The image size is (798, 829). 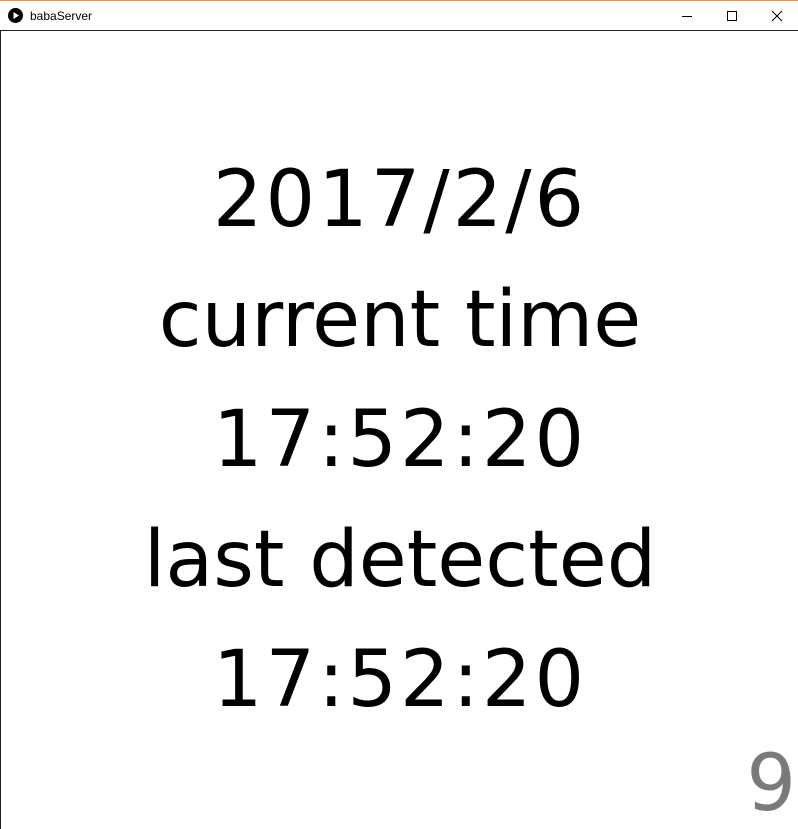 What do you see at coordinates (400, 320) in the screenshot?
I see `current-time-label: current time` at bounding box center [400, 320].